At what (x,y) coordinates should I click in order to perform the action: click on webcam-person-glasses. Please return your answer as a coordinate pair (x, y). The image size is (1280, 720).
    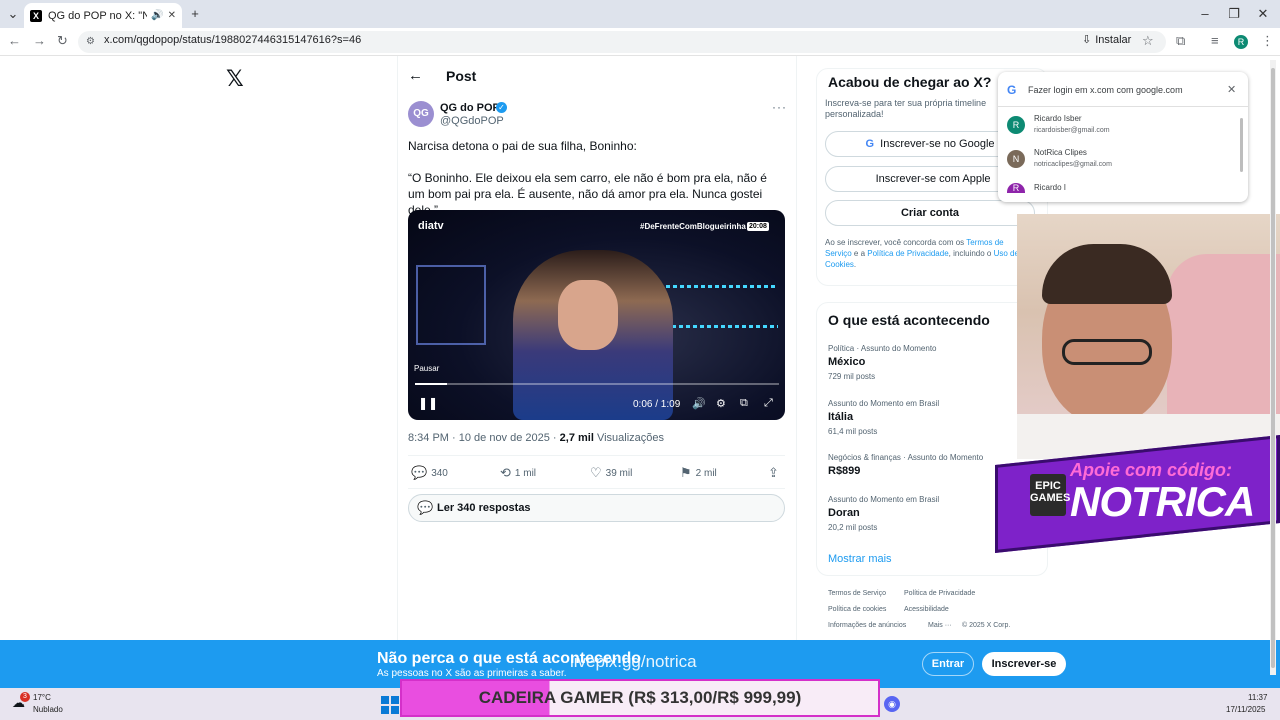
    Looking at the image, I should click on (1107, 352).